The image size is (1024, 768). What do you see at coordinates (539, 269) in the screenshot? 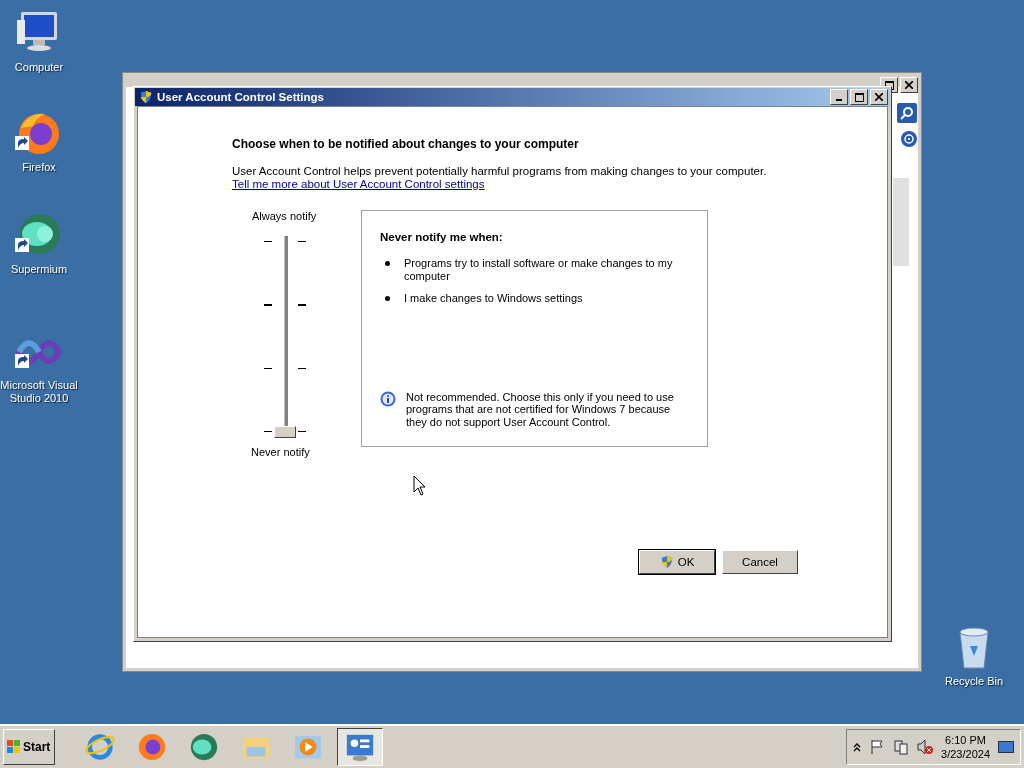
I see `bullet-text: Programs try to install software or make changes to my computer` at bounding box center [539, 269].